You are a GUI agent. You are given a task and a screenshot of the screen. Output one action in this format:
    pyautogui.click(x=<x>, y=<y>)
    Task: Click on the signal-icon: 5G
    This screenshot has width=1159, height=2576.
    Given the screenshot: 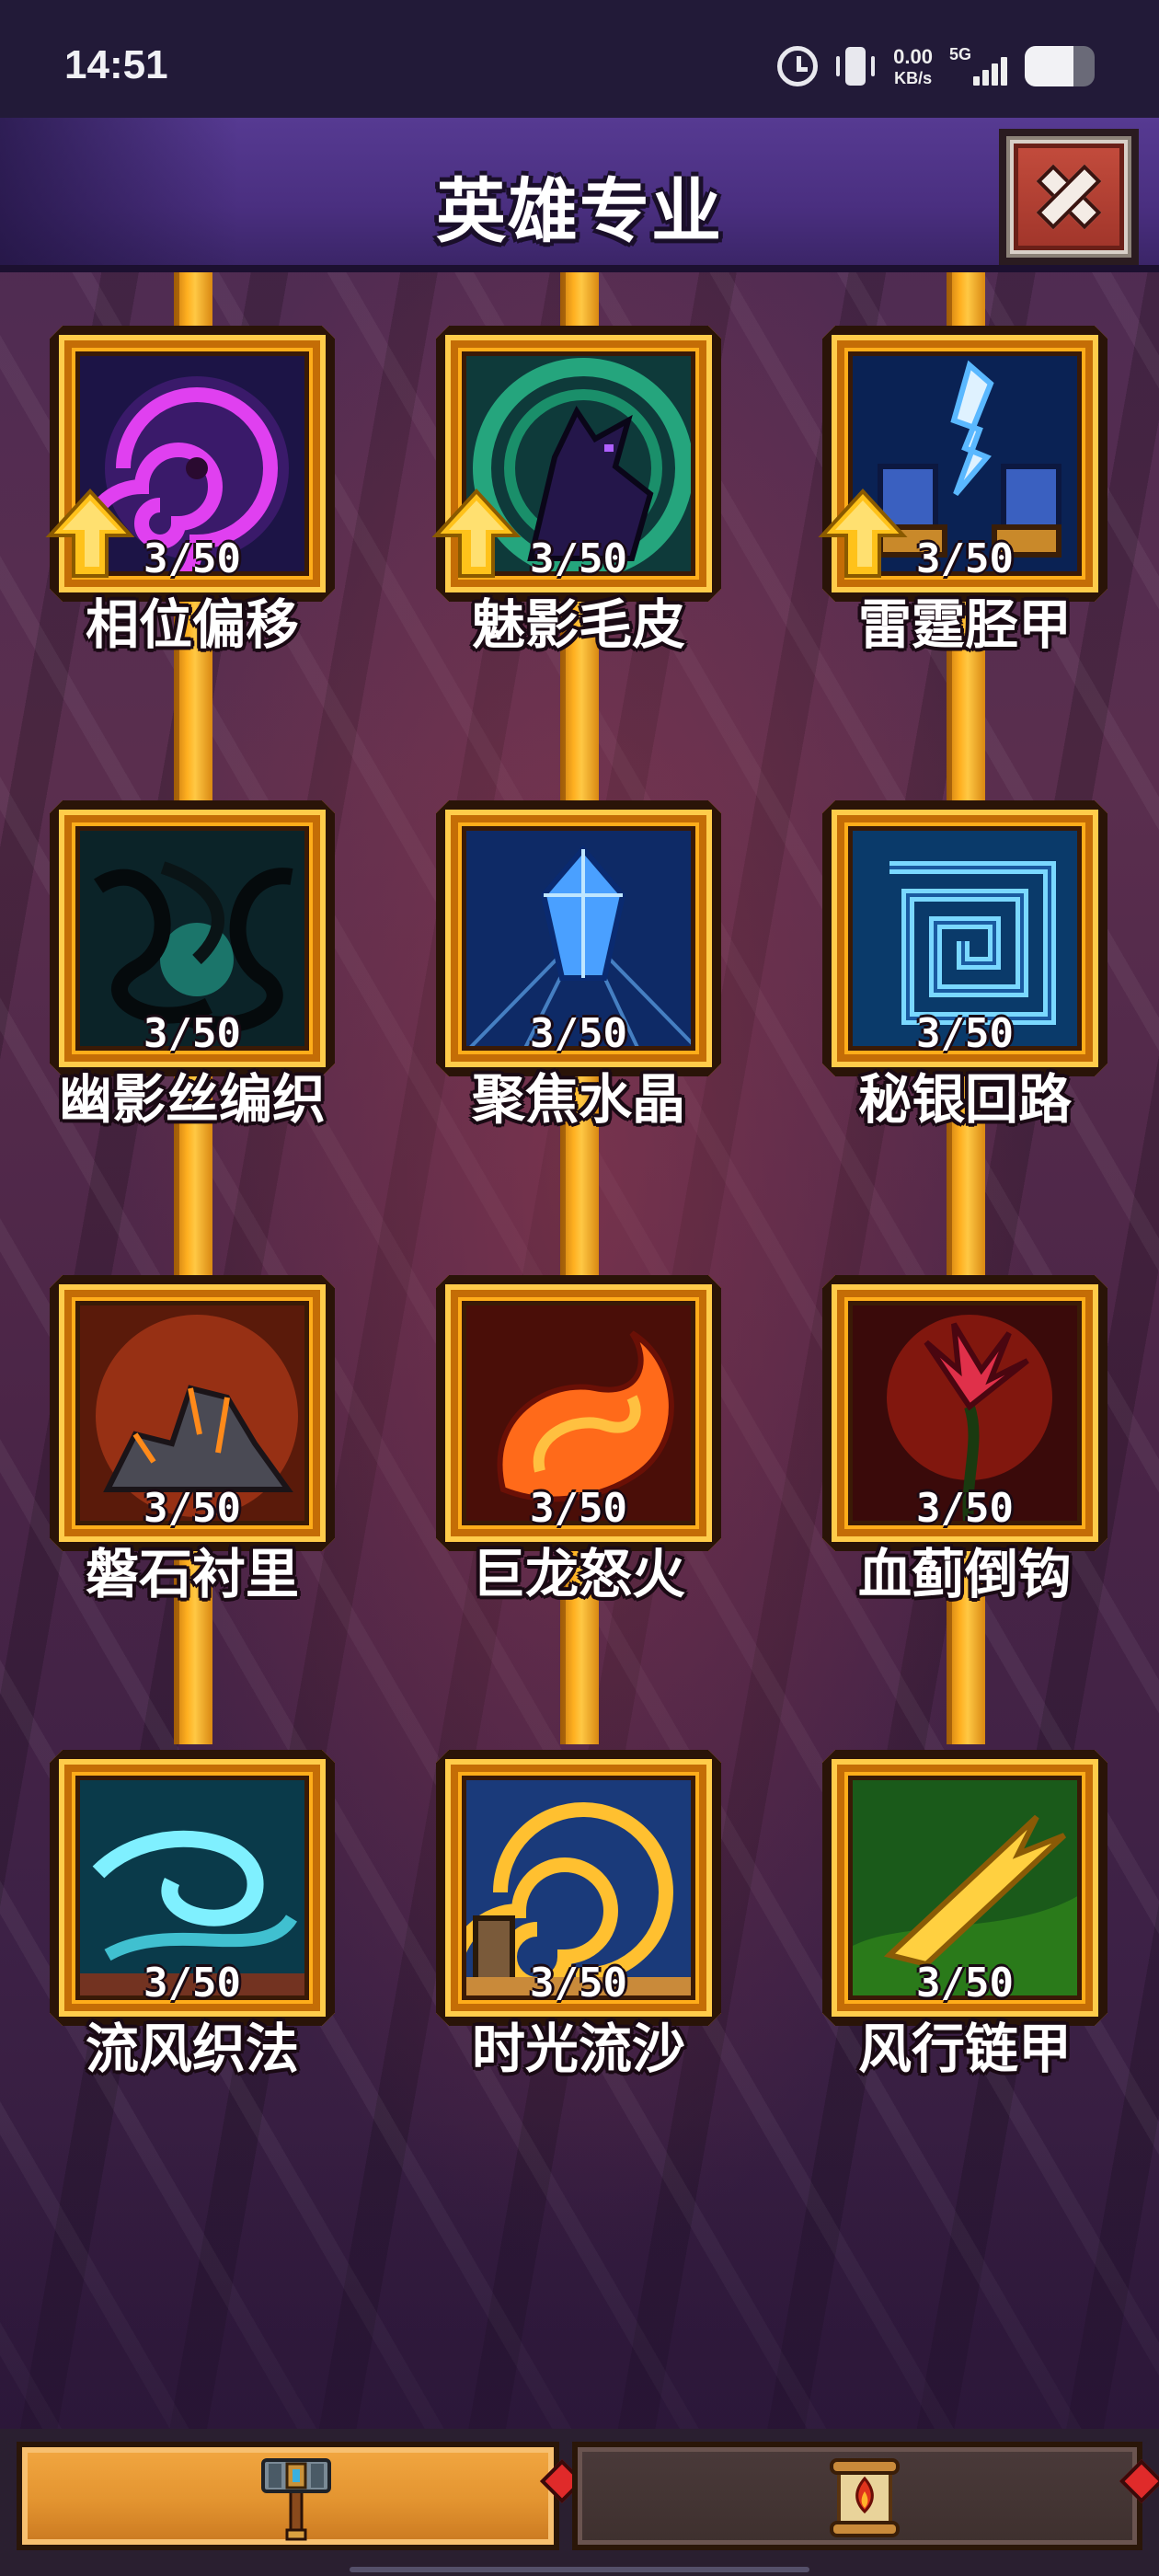 What is the action you would take?
    pyautogui.click(x=978, y=66)
    